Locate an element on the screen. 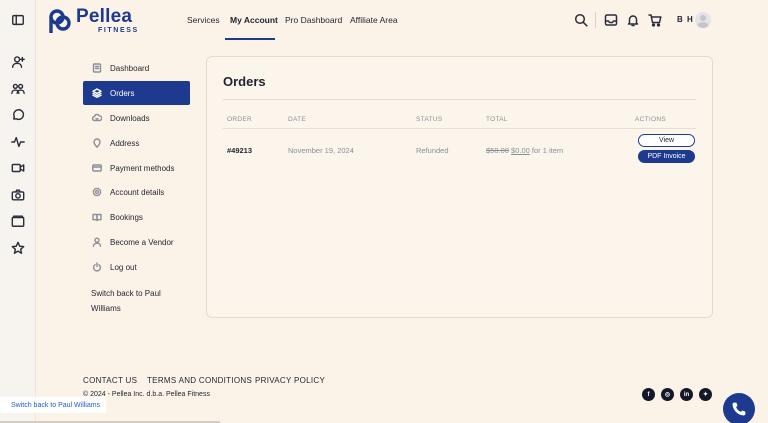 This screenshot has width=768, height=423. layers-icon is located at coordinates (97, 93).